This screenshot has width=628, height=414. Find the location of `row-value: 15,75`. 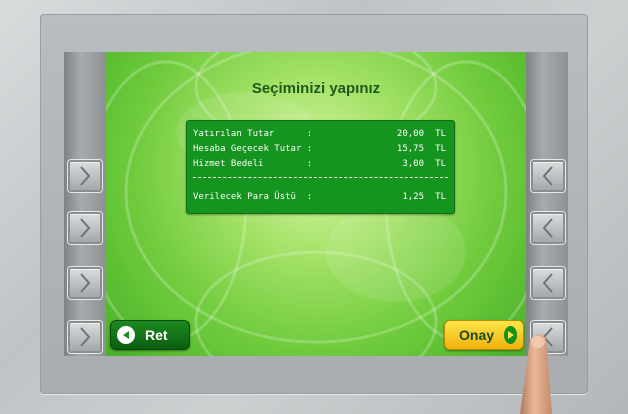

row-value: 15,75 is located at coordinates (410, 149).